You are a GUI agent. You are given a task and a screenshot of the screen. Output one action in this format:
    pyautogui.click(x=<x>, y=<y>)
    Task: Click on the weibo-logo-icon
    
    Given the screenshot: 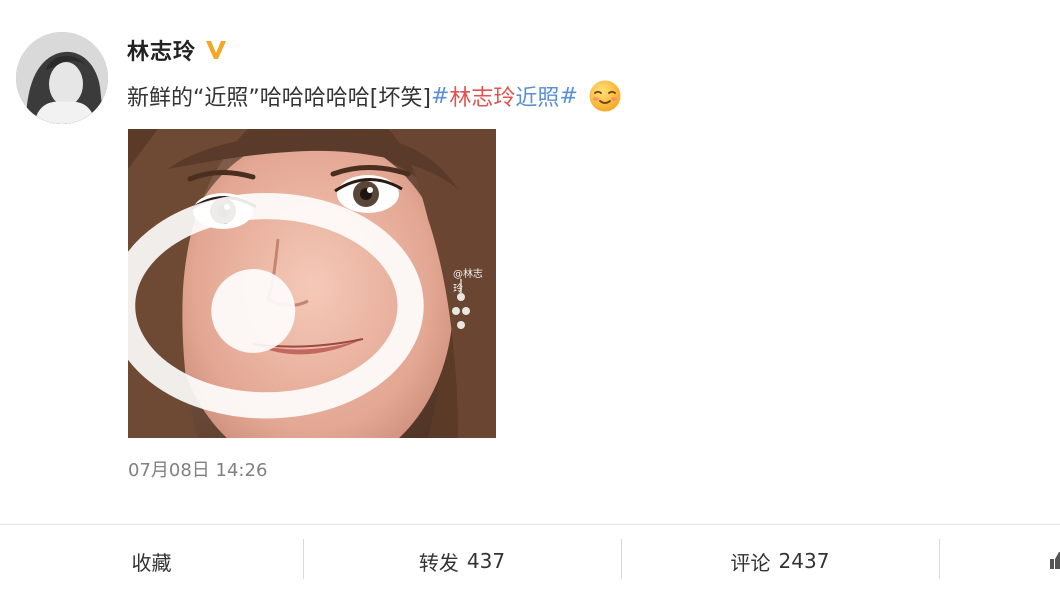 What is the action you would take?
    pyautogui.click(x=276, y=305)
    